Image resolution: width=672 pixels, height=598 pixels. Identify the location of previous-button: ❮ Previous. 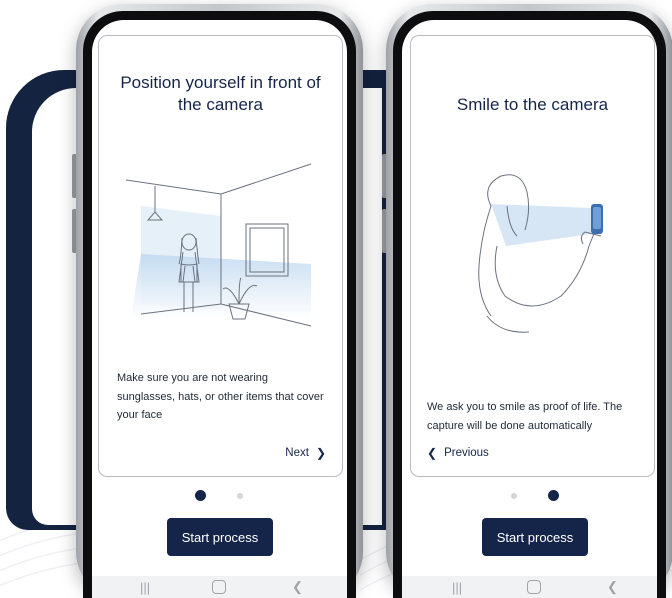
(458, 453).